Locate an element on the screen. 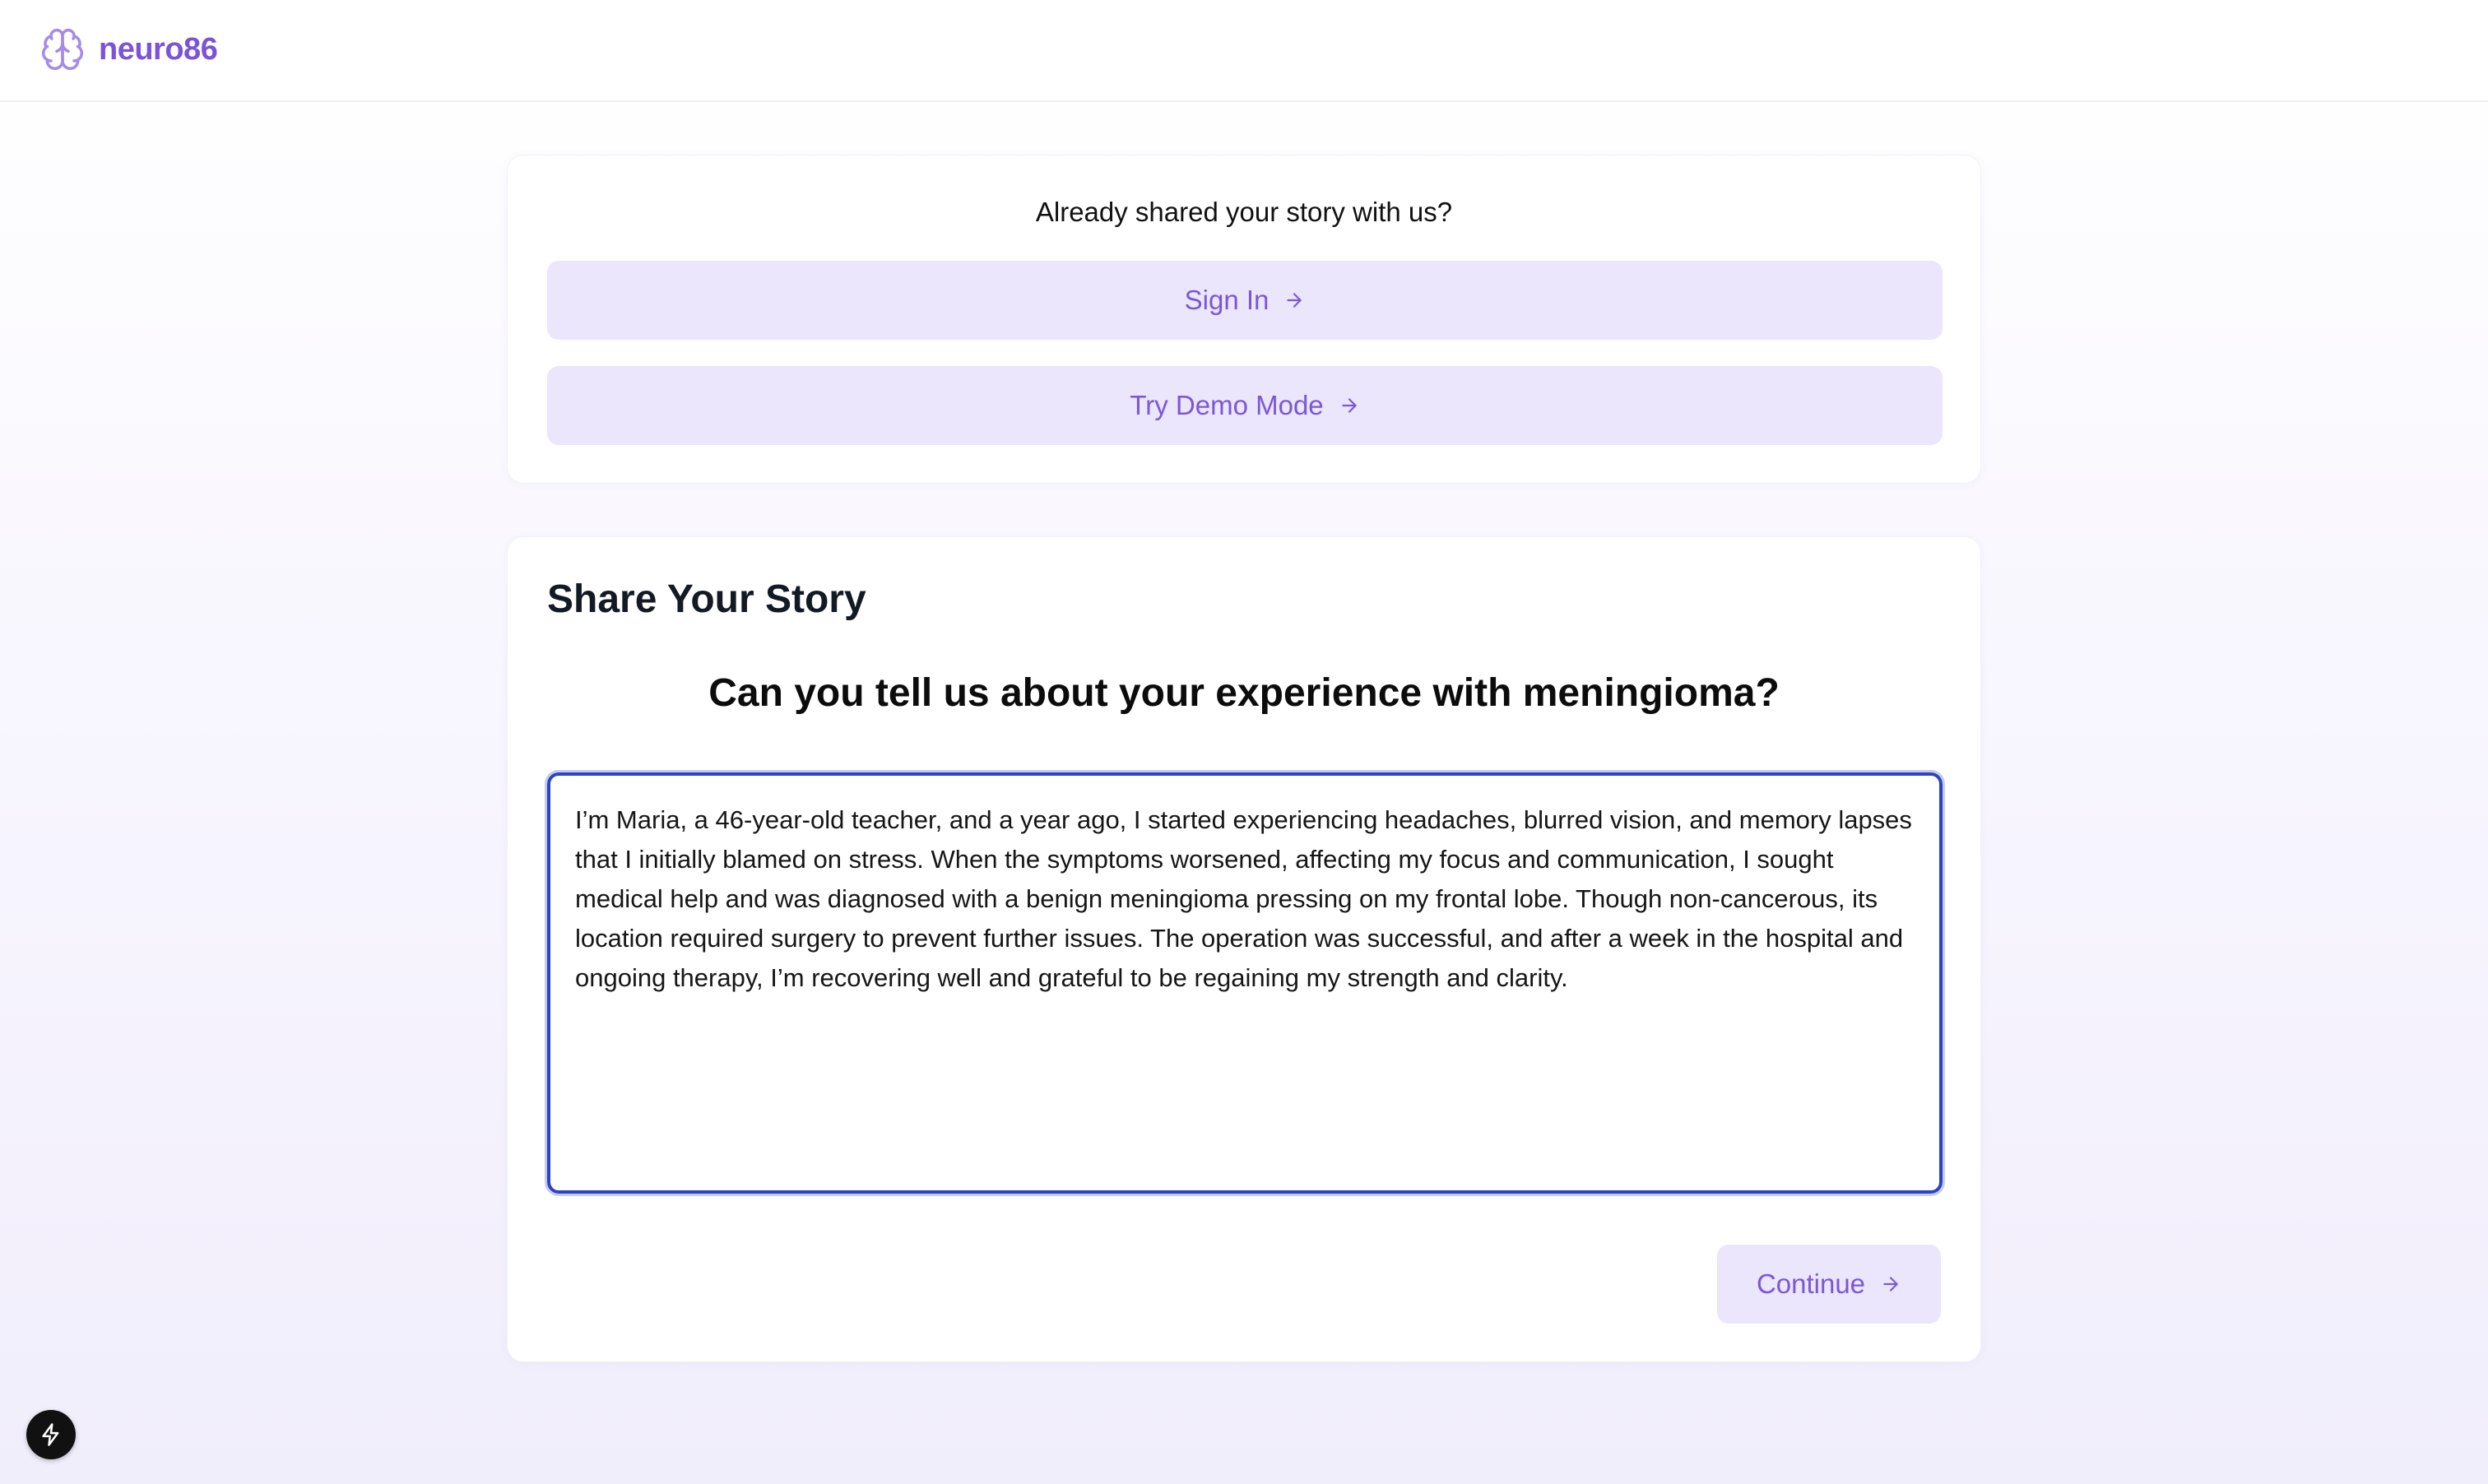  dev-tools-button is located at coordinates (51, 1434).